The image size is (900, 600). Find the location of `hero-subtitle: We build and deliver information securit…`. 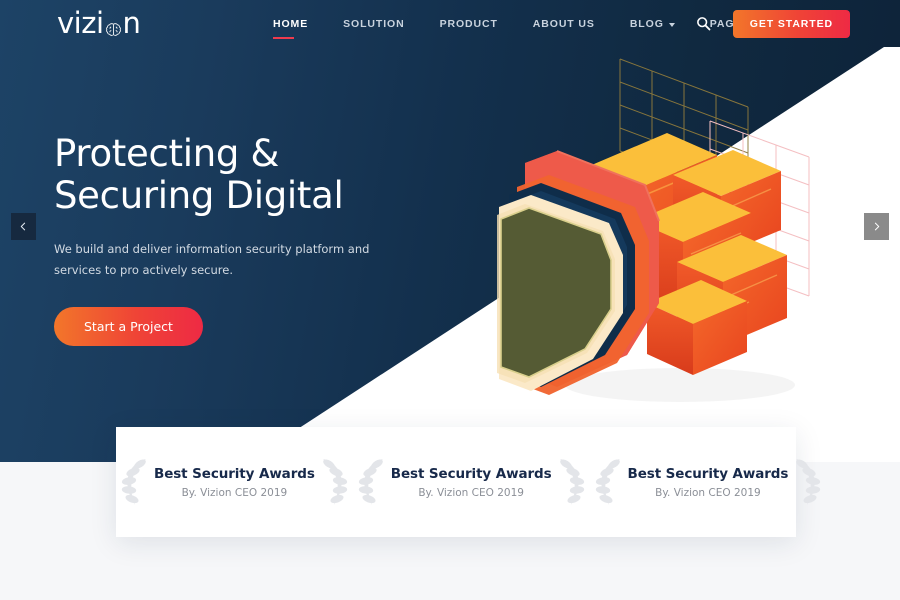

hero-subtitle: We build and deliver information securit… is located at coordinates (212, 259).